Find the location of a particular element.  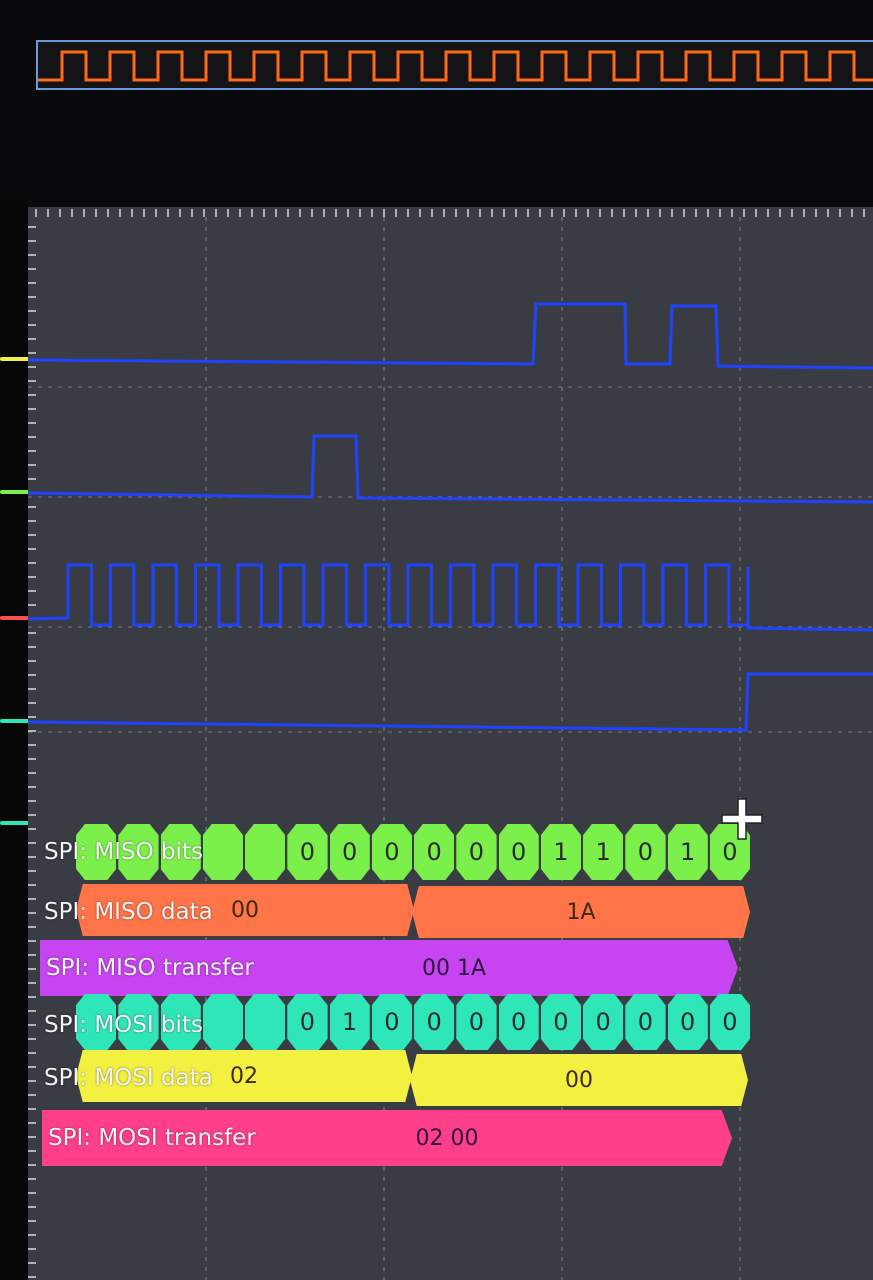

channel-marker-ch4 is located at coordinates (15, 823).